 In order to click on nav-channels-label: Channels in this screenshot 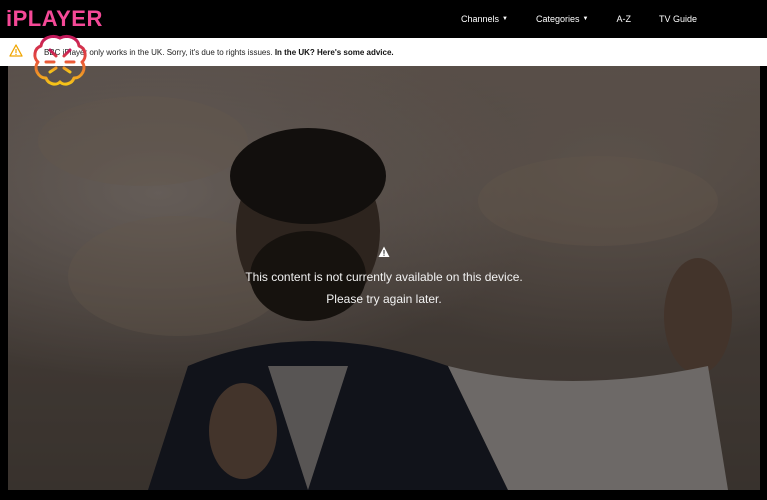, I will do `click(480, 19)`.